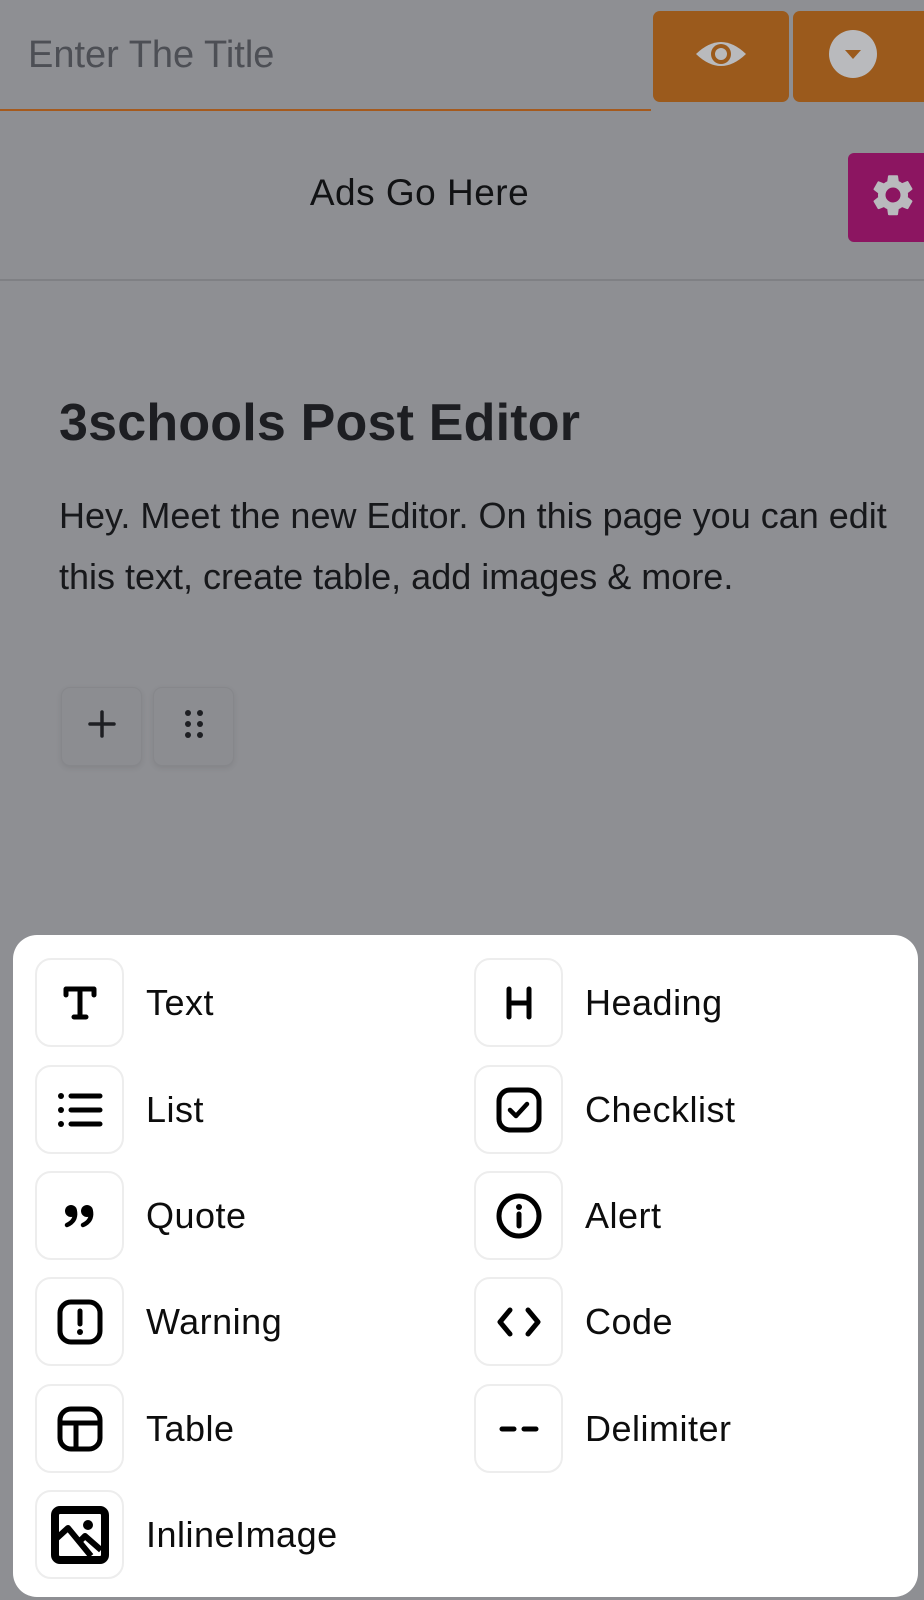  What do you see at coordinates (214, 1321) in the screenshot?
I see `block-item-label: Warning` at bounding box center [214, 1321].